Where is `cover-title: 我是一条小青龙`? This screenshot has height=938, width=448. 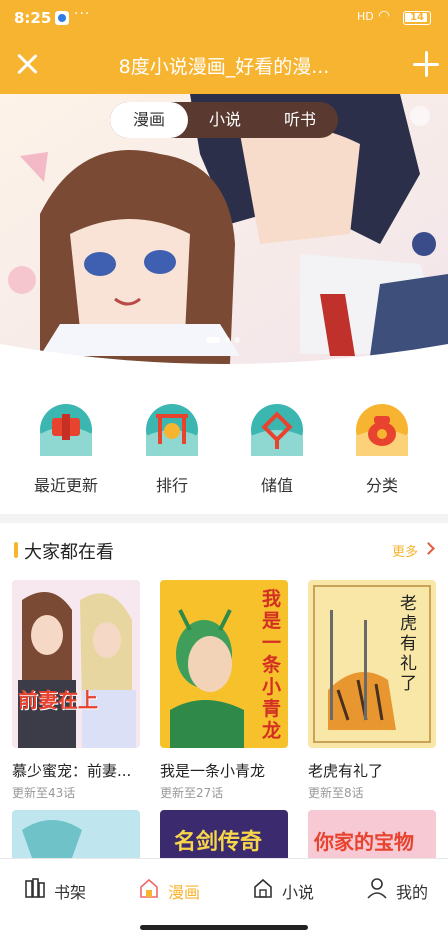
cover-title: 我是一条小青龙 is located at coordinates (272, 665).